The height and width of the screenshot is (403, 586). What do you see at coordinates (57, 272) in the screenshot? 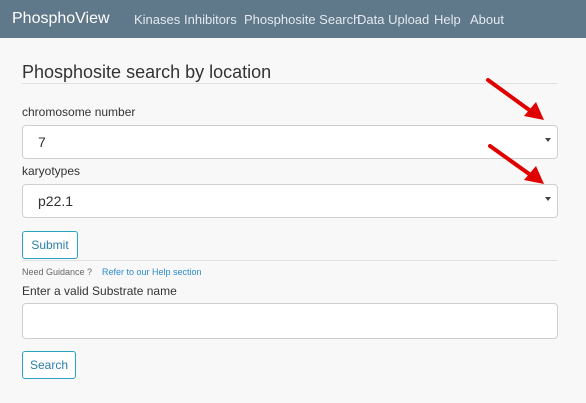
I see `guidance-text: Need Guidance ?` at bounding box center [57, 272].